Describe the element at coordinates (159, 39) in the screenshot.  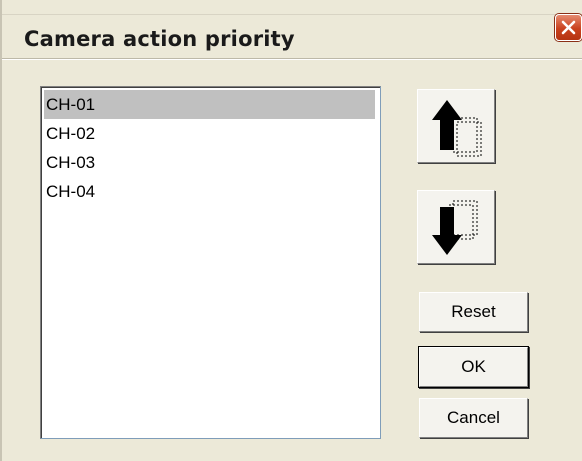
I see `window-title: Camera action priority` at that location.